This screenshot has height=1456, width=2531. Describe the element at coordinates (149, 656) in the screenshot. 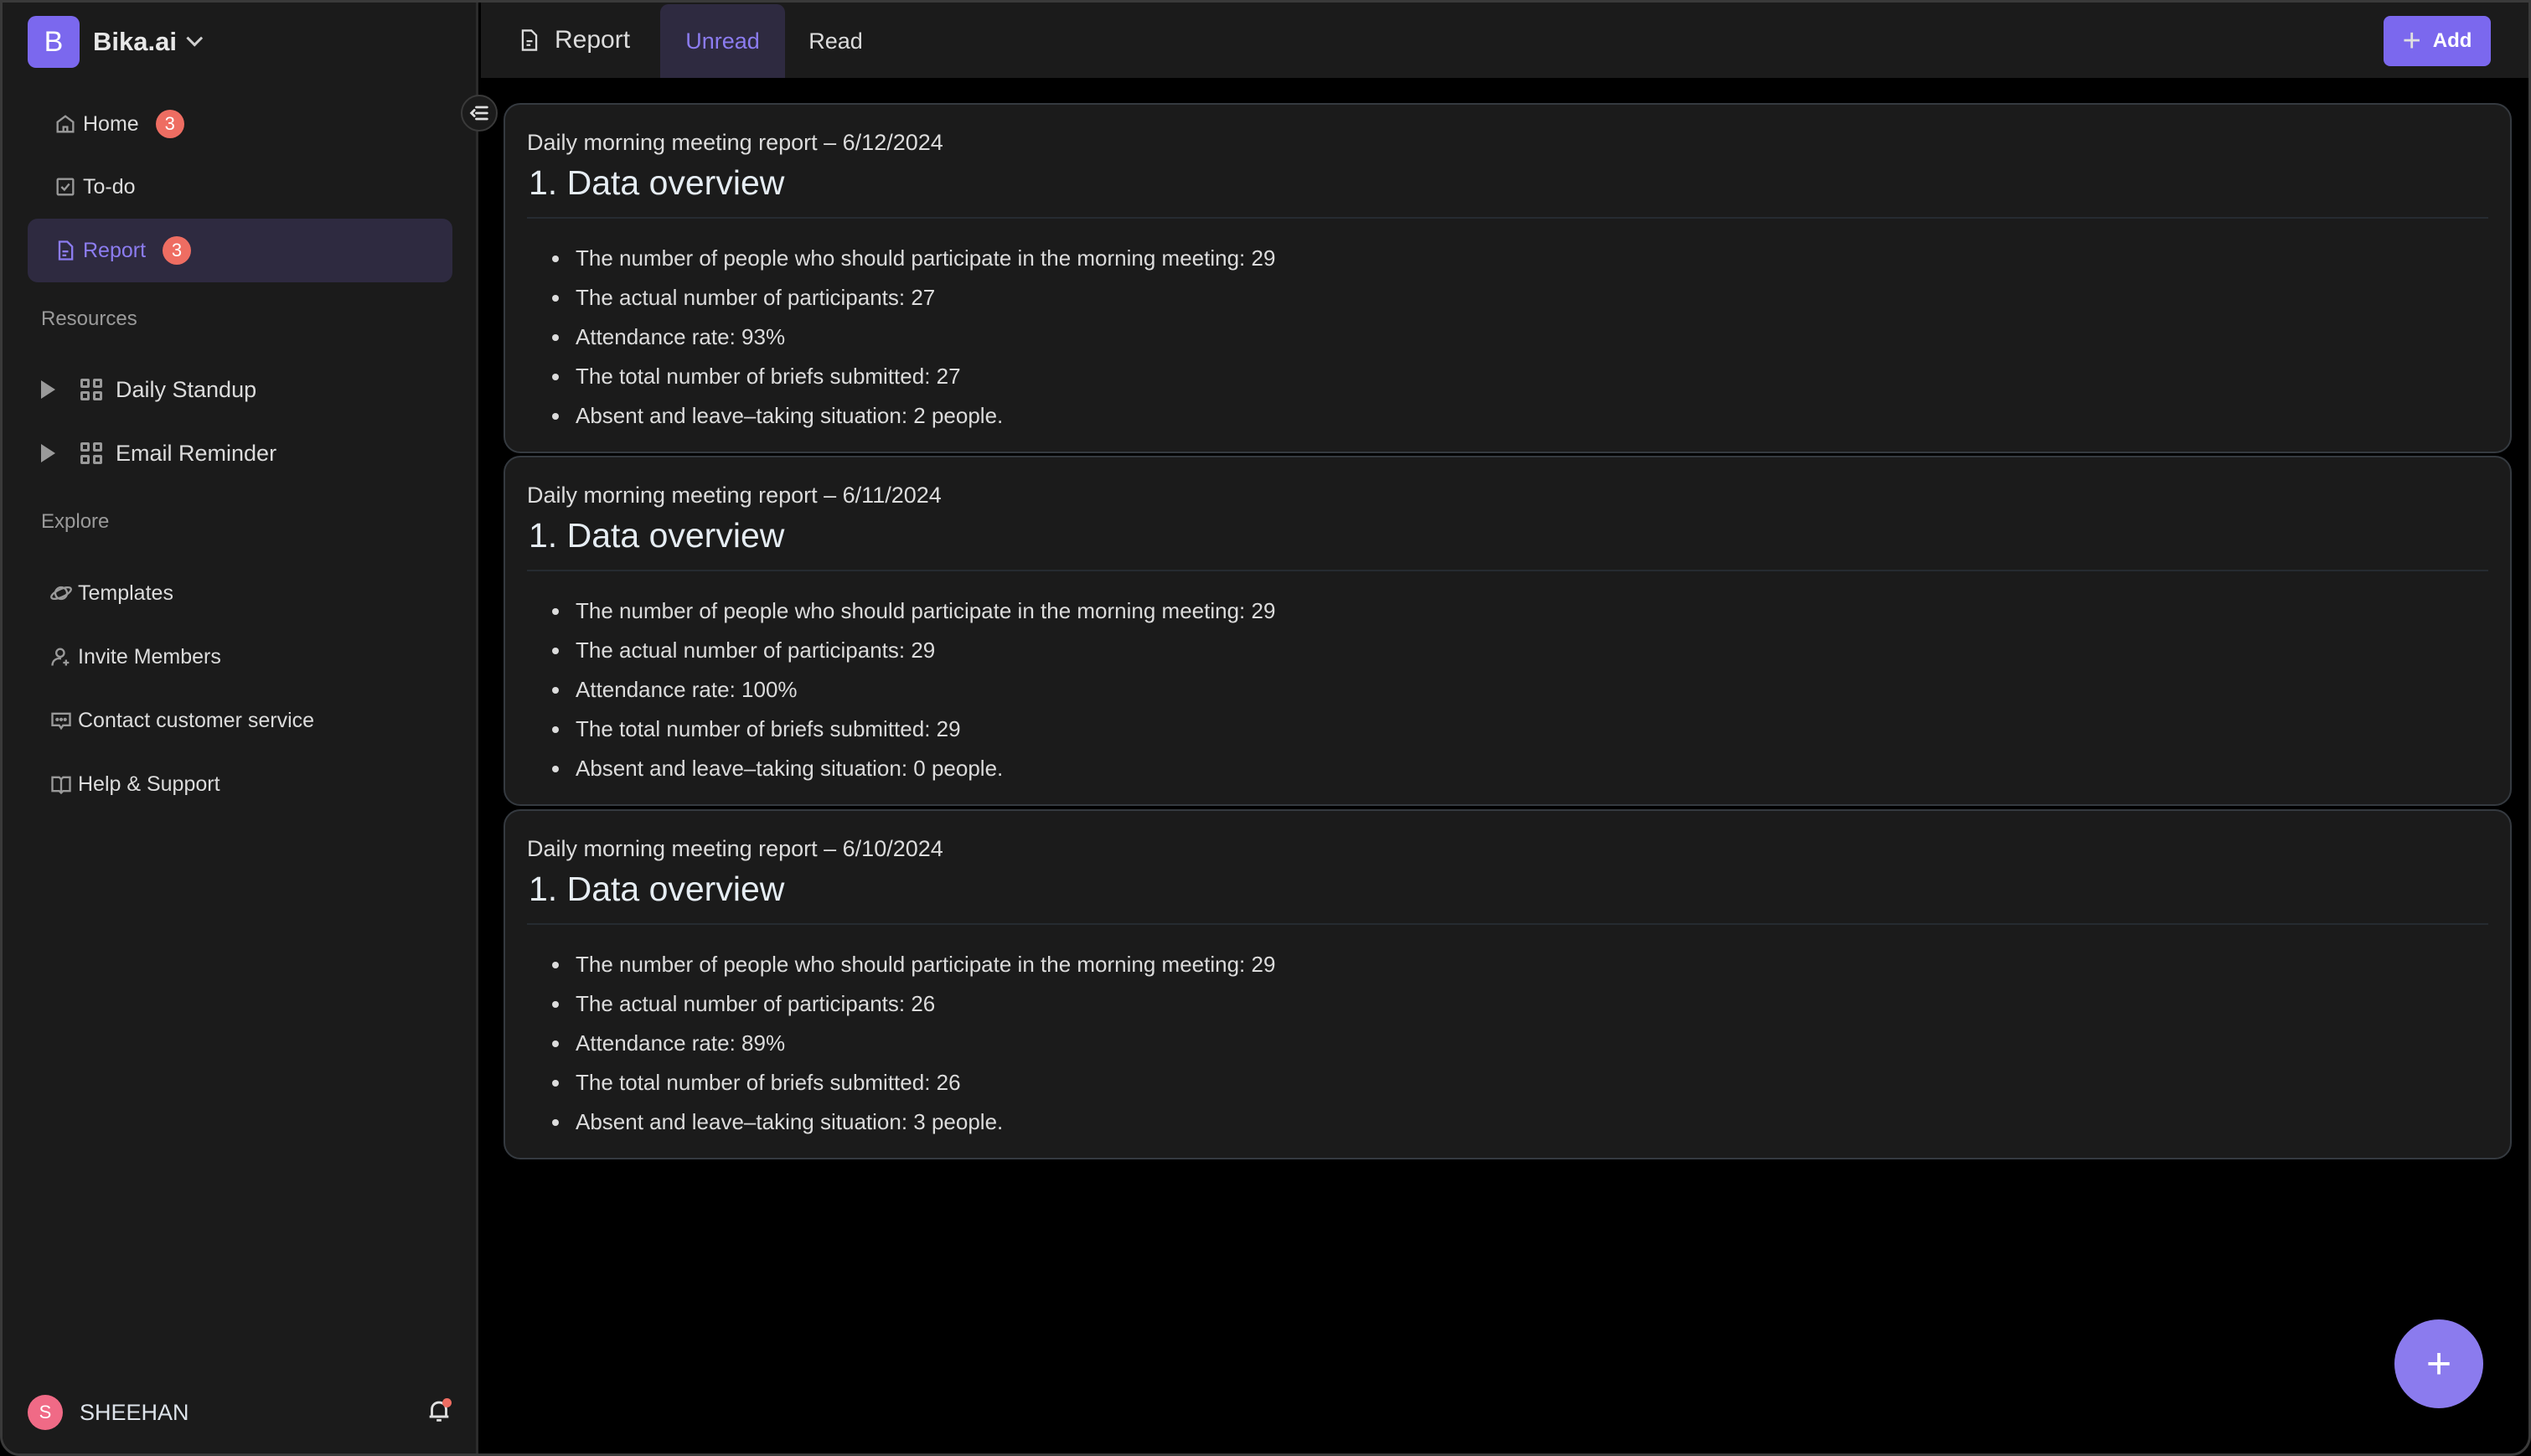

I see `explore-label: Invite Members` at that location.